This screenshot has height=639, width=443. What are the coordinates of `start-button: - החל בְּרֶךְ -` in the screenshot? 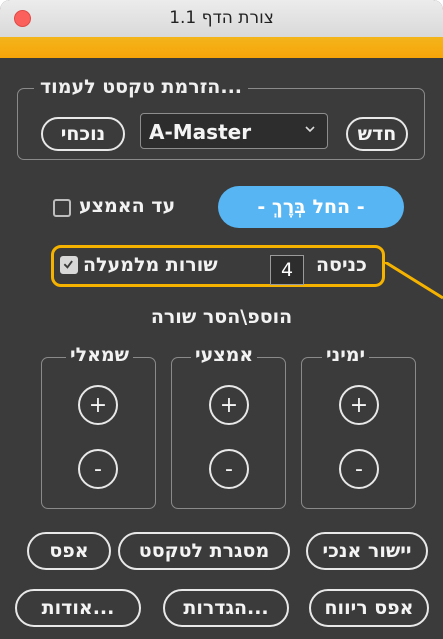 It's located at (311, 207).